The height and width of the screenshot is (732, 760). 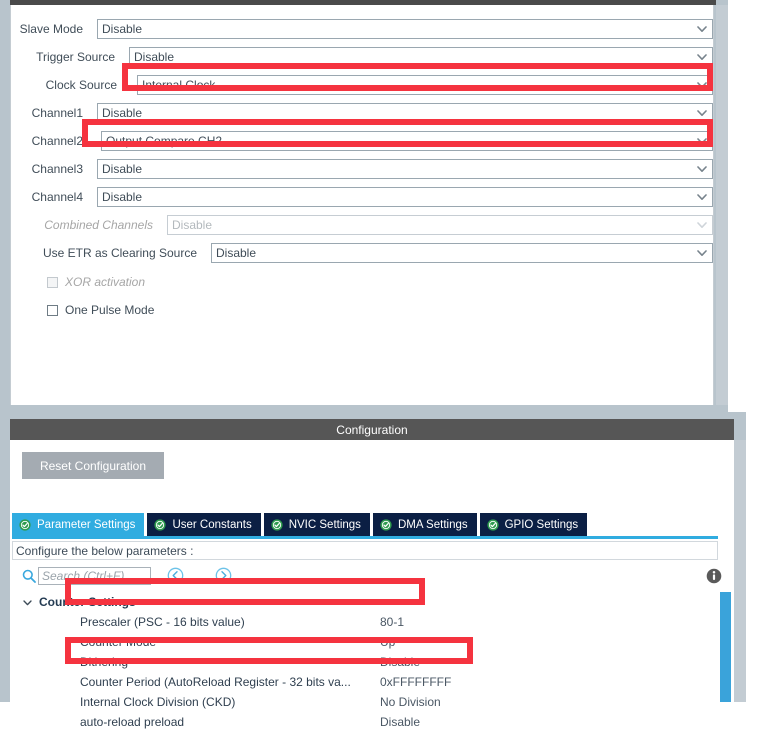 I want to click on dropdown-clock-source: Internal Clock, so click(x=425, y=85).